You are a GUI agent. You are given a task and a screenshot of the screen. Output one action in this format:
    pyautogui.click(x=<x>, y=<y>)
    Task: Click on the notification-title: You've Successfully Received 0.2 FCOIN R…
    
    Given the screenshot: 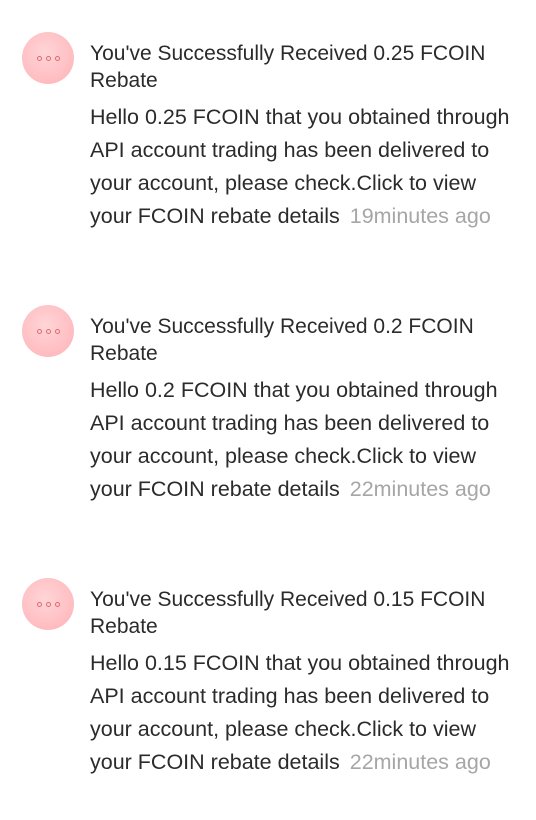 What is the action you would take?
    pyautogui.click(x=282, y=340)
    